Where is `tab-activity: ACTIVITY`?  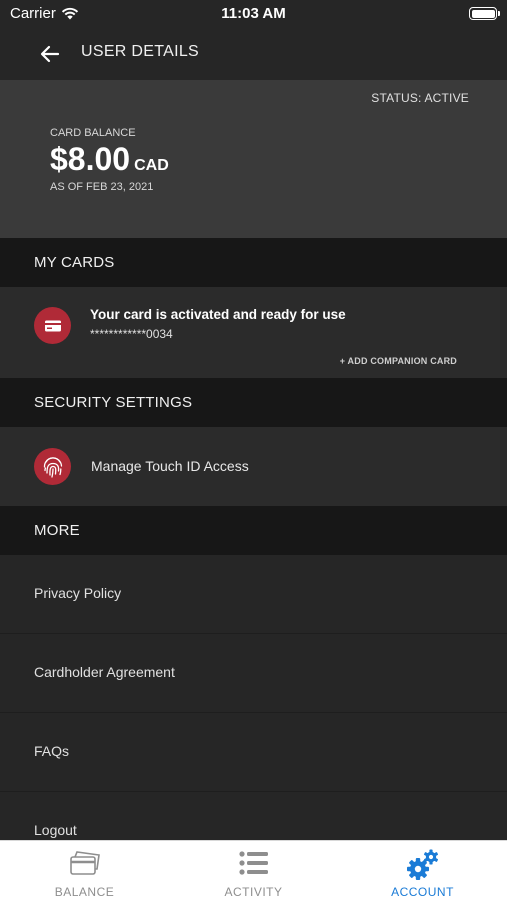 tab-activity: ACTIVITY is located at coordinates (253, 870).